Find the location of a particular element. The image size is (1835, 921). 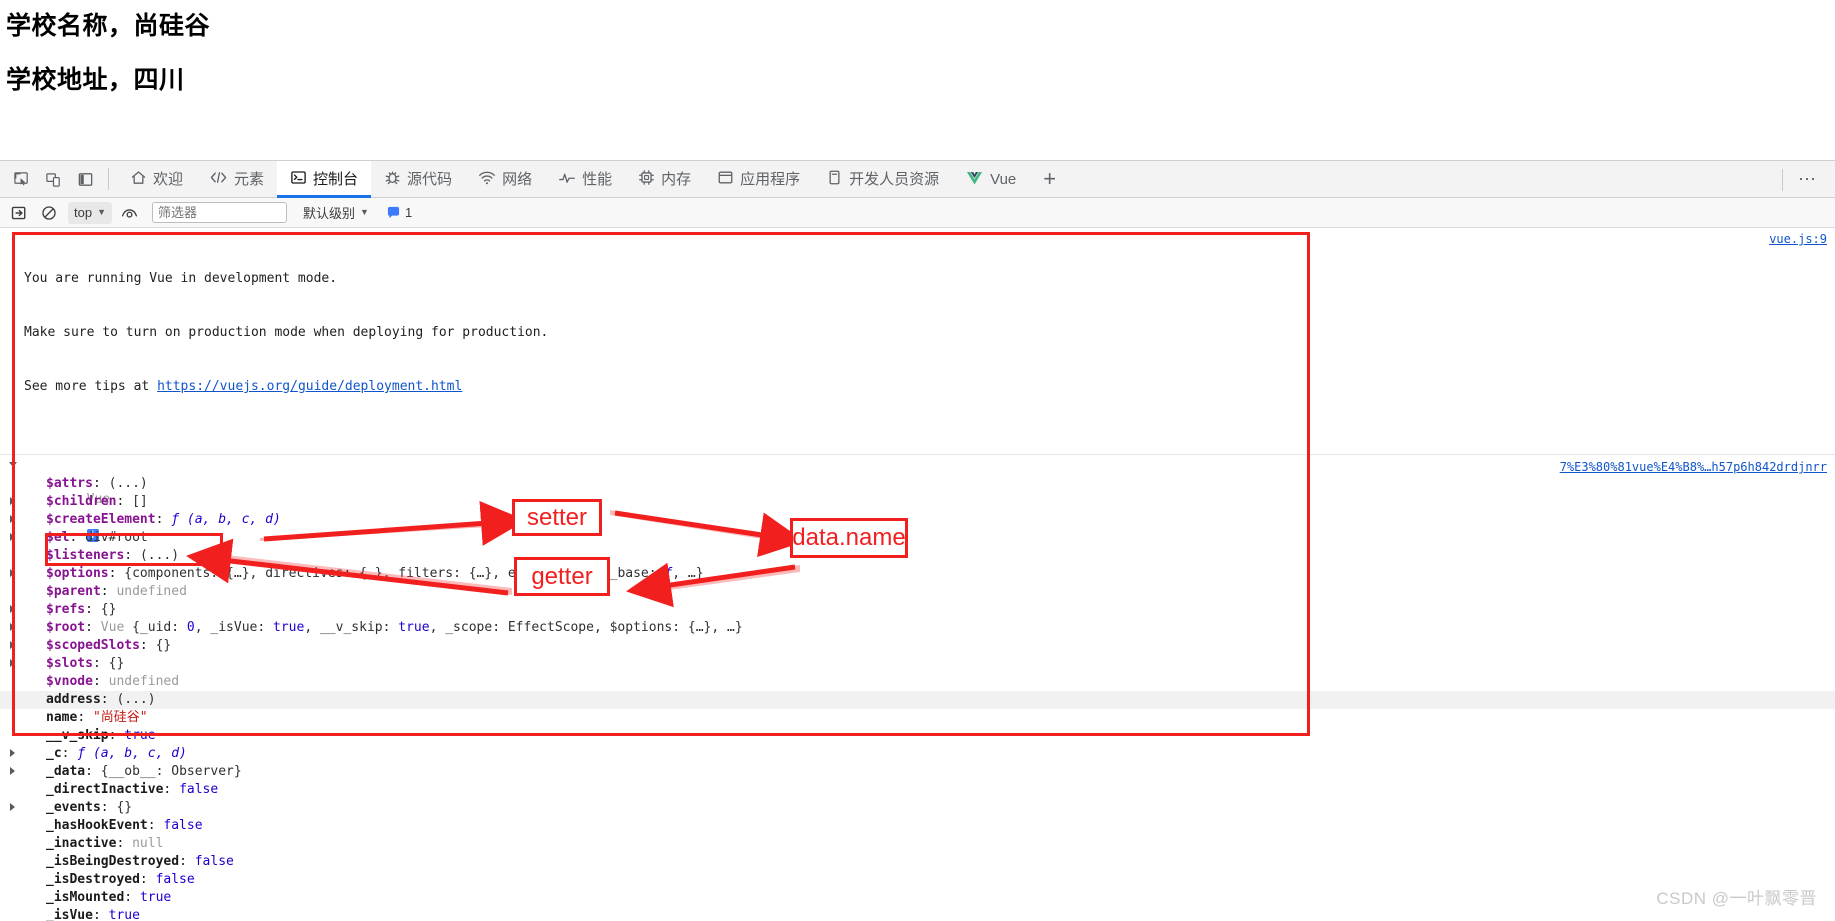

more-options-icon: ⋯ is located at coordinates (1807, 179).